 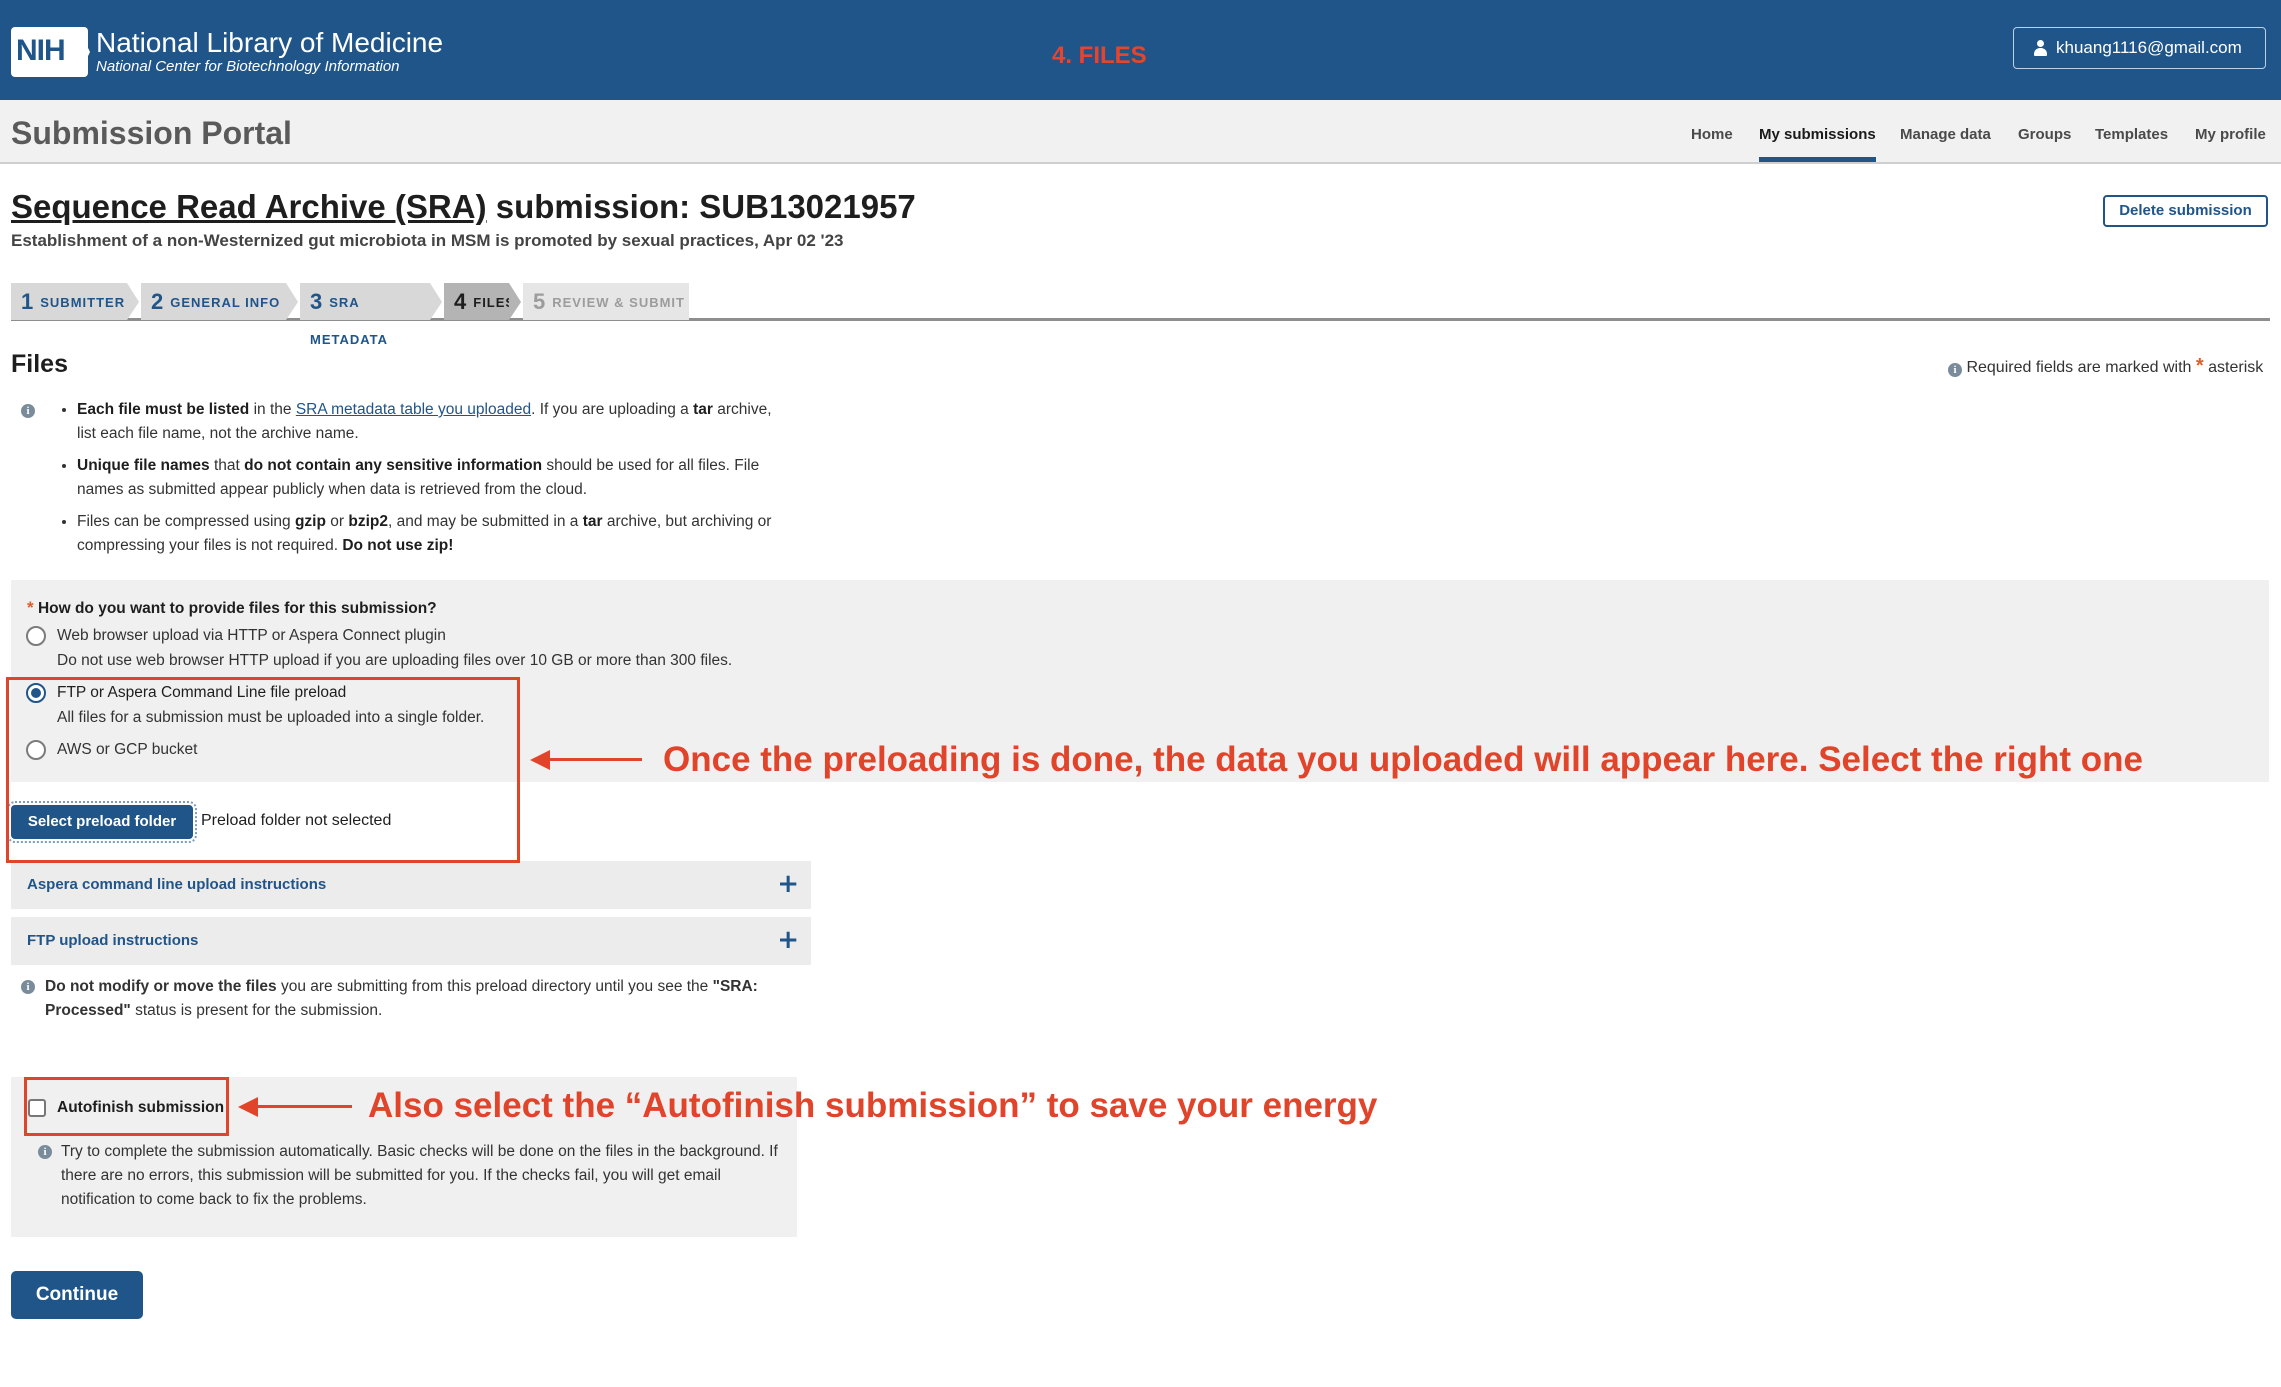 What do you see at coordinates (177, 884) in the screenshot?
I see `accordion-label: Aspera command line upload instructions` at bounding box center [177, 884].